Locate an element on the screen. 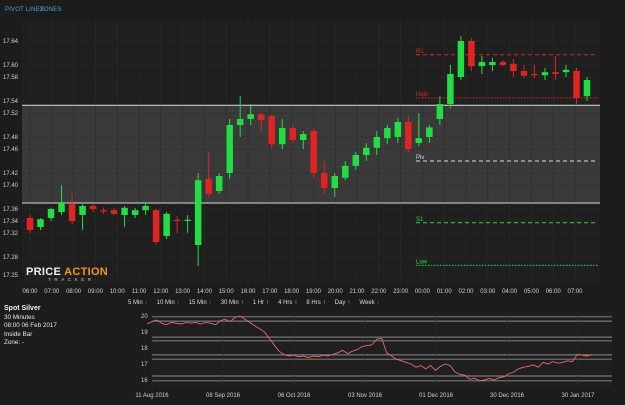 Image resolution: width=625 pixels, height=405 pixels. mini-y-tick-label: 17 is located at coordinates (144, 365).